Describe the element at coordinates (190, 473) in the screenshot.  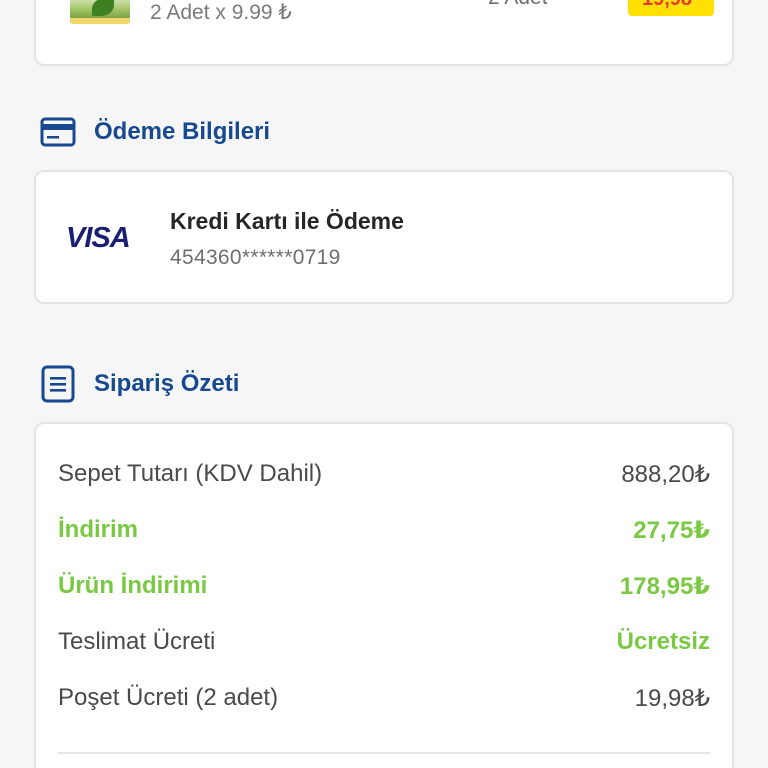
I see `summary-row-label: Sepet Tutarı (KDV Dahil)` at that location.